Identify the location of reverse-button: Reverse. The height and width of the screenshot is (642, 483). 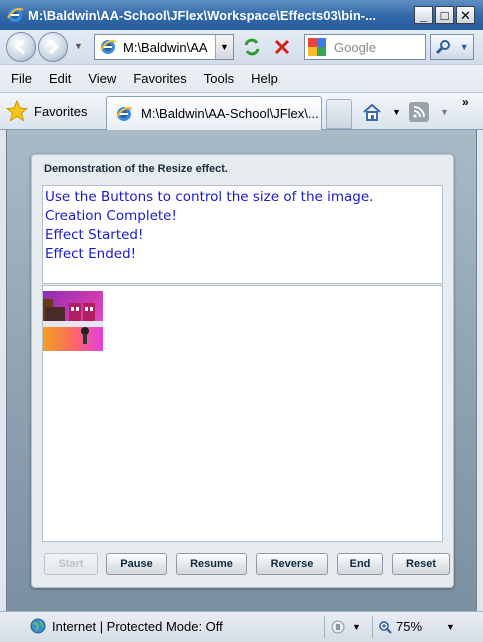
(292, 564).